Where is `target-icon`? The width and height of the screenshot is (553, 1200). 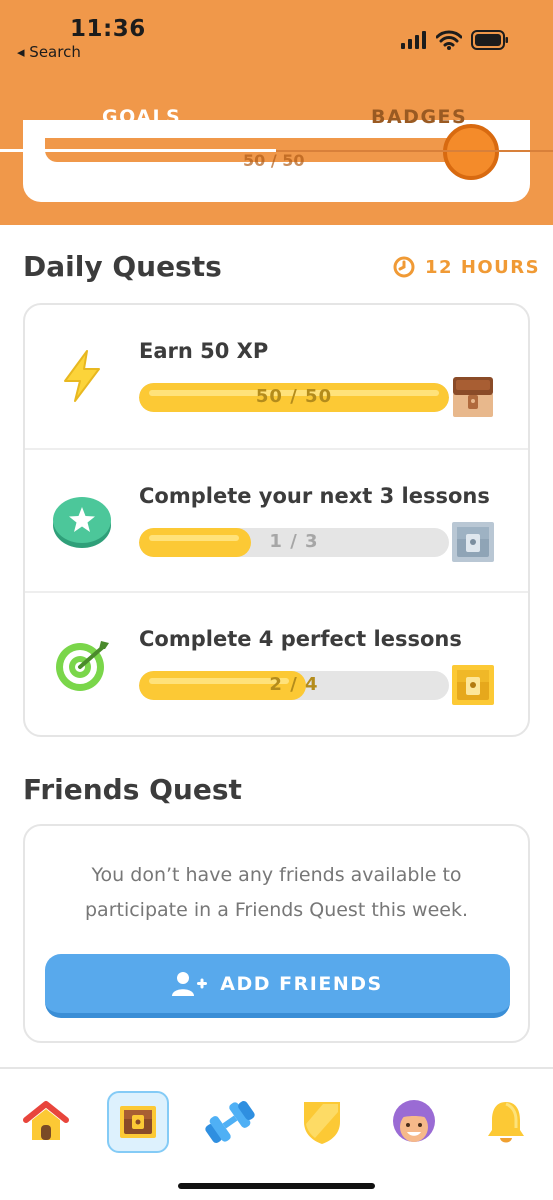
target-icon is located at coordinates (82, 666).